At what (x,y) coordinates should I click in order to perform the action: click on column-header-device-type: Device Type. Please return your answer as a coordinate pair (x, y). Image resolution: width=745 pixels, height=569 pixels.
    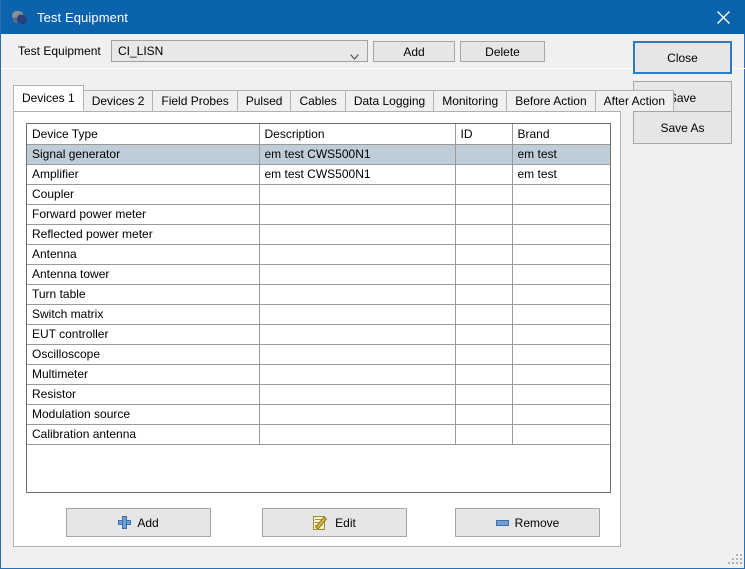
    Looking at the image, I should click on (143, 134).